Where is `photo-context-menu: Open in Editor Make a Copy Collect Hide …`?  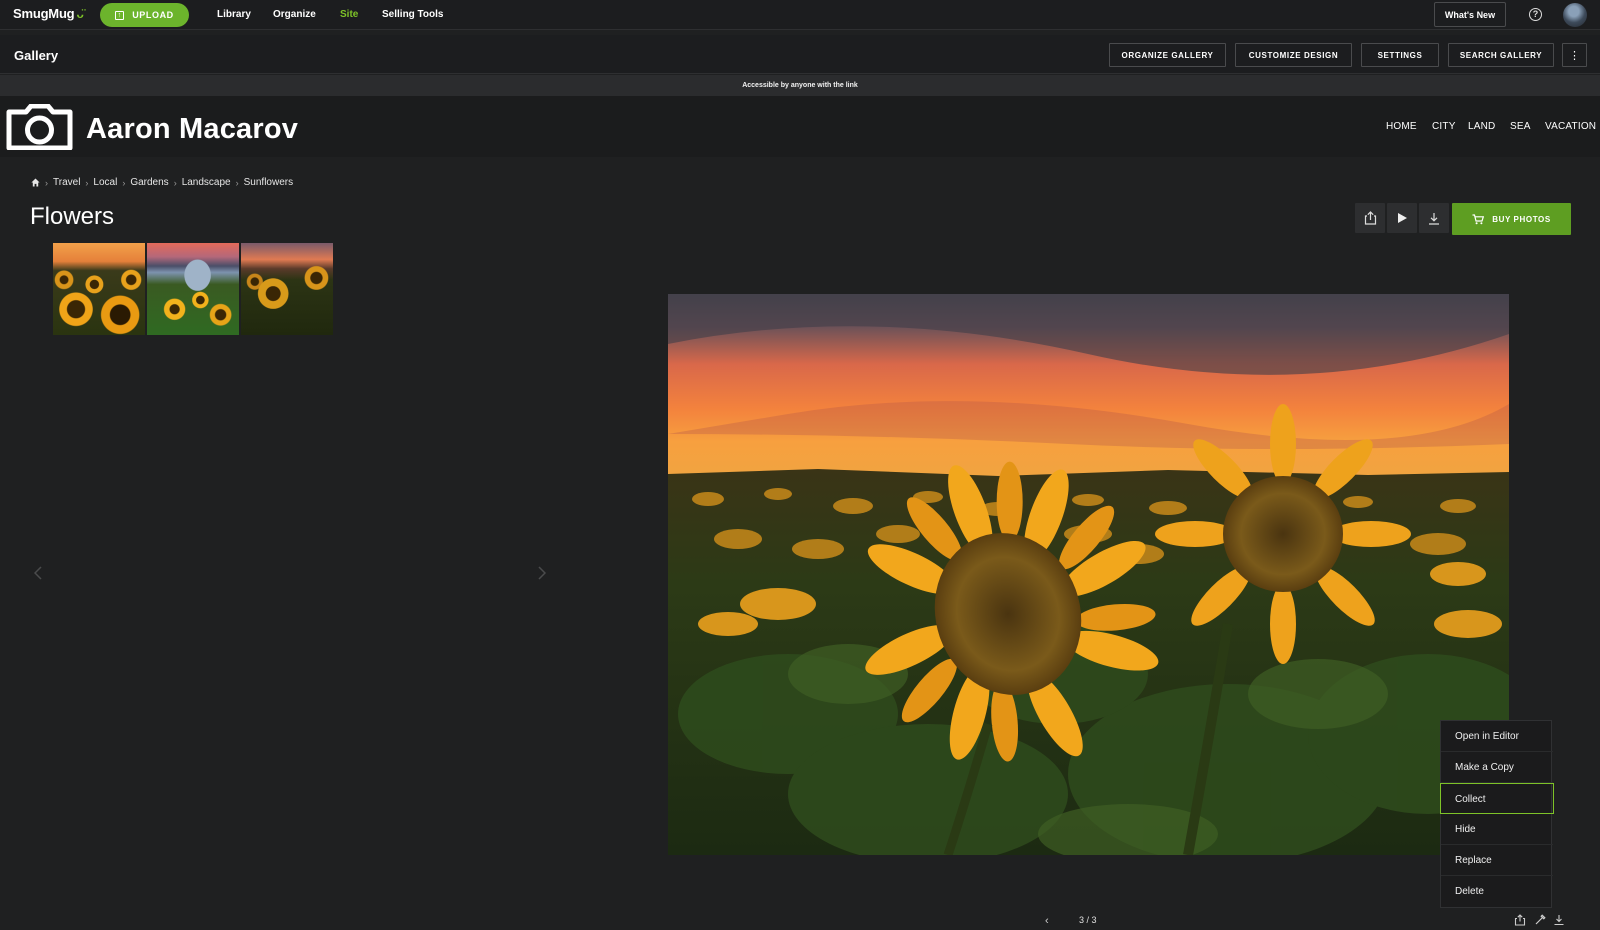 photo-context-menu: Open in Editor Make a Copy Collect Hide … is located at coordinates (1497, 814).